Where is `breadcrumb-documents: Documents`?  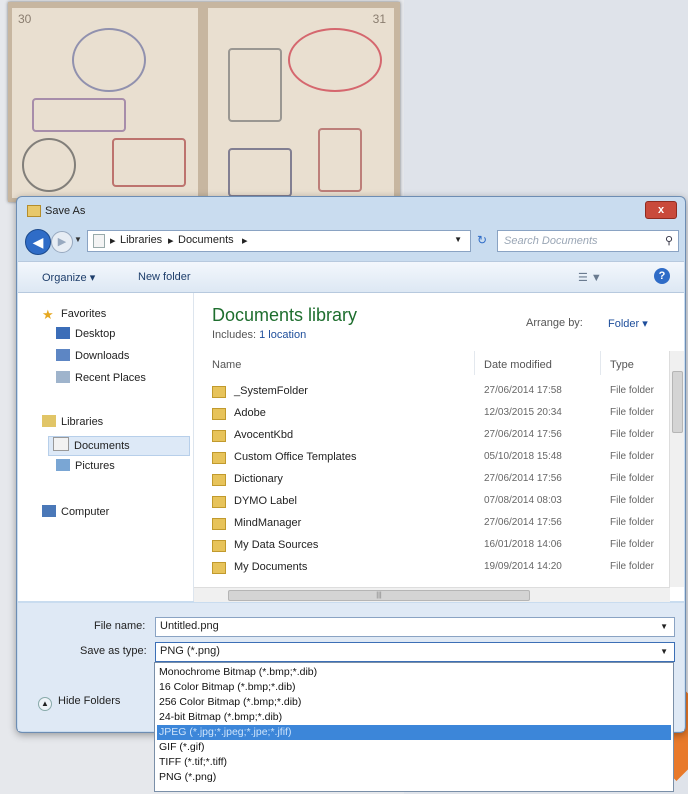 breadcrumb-documents: Documents is located at coordinates (206, 240).